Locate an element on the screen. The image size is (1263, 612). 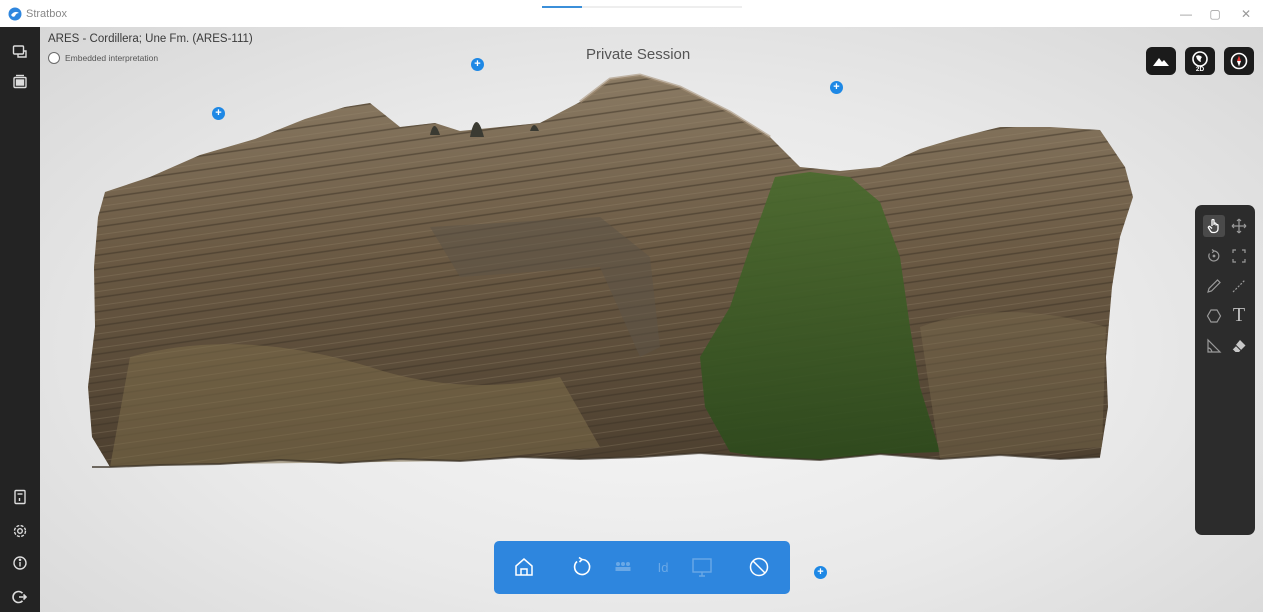
rotate-tool is located at coordinates (1214, 256).